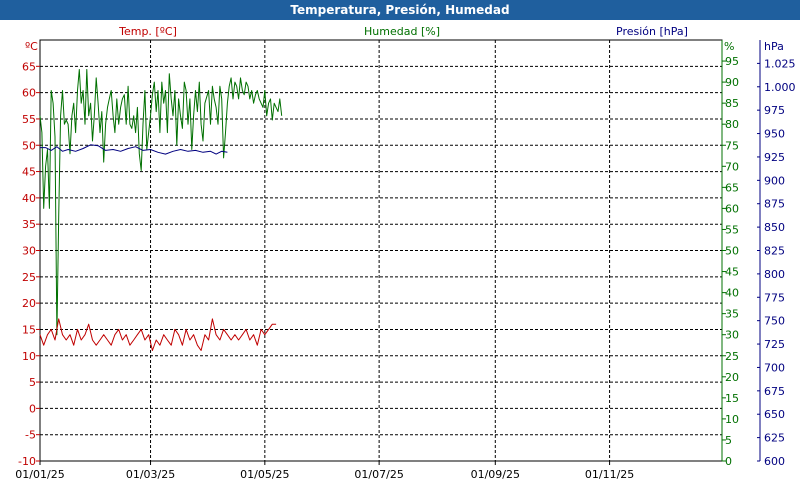 The width and height of the screenshot is (800, 500). I want to click on humidity-tick-label: 85, so click(732, 103).